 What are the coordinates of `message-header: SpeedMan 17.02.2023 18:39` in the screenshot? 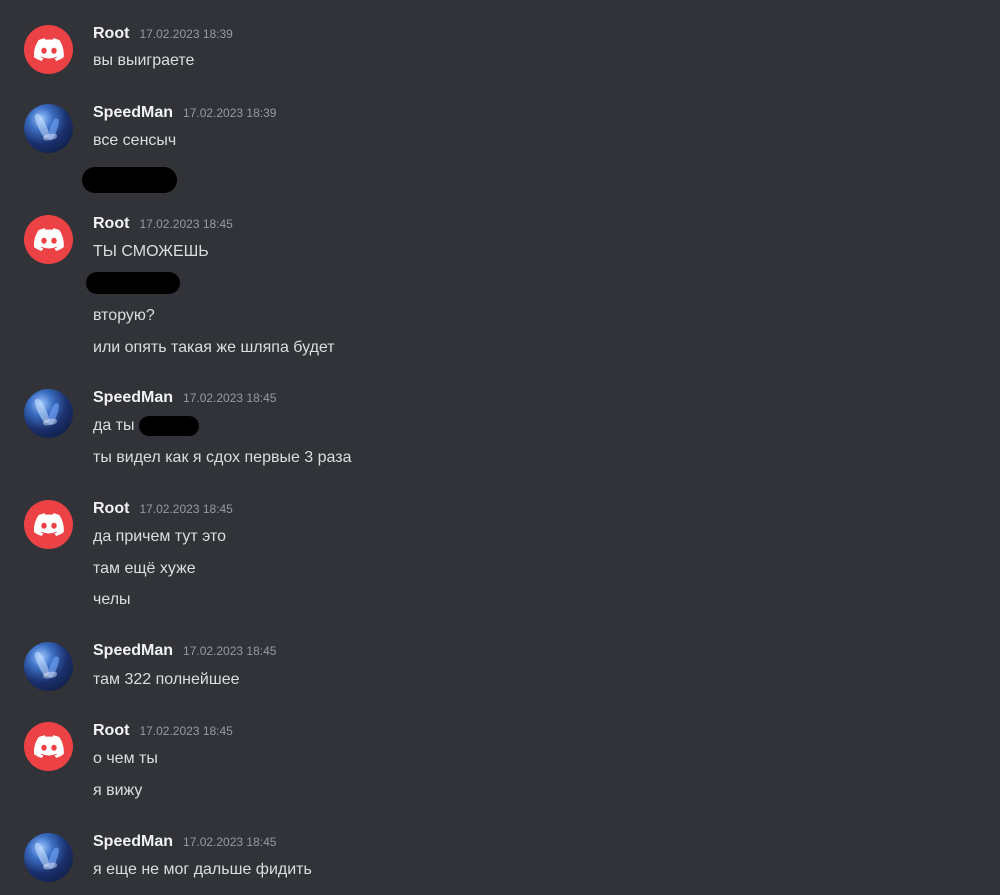 It's located at (184, 115).